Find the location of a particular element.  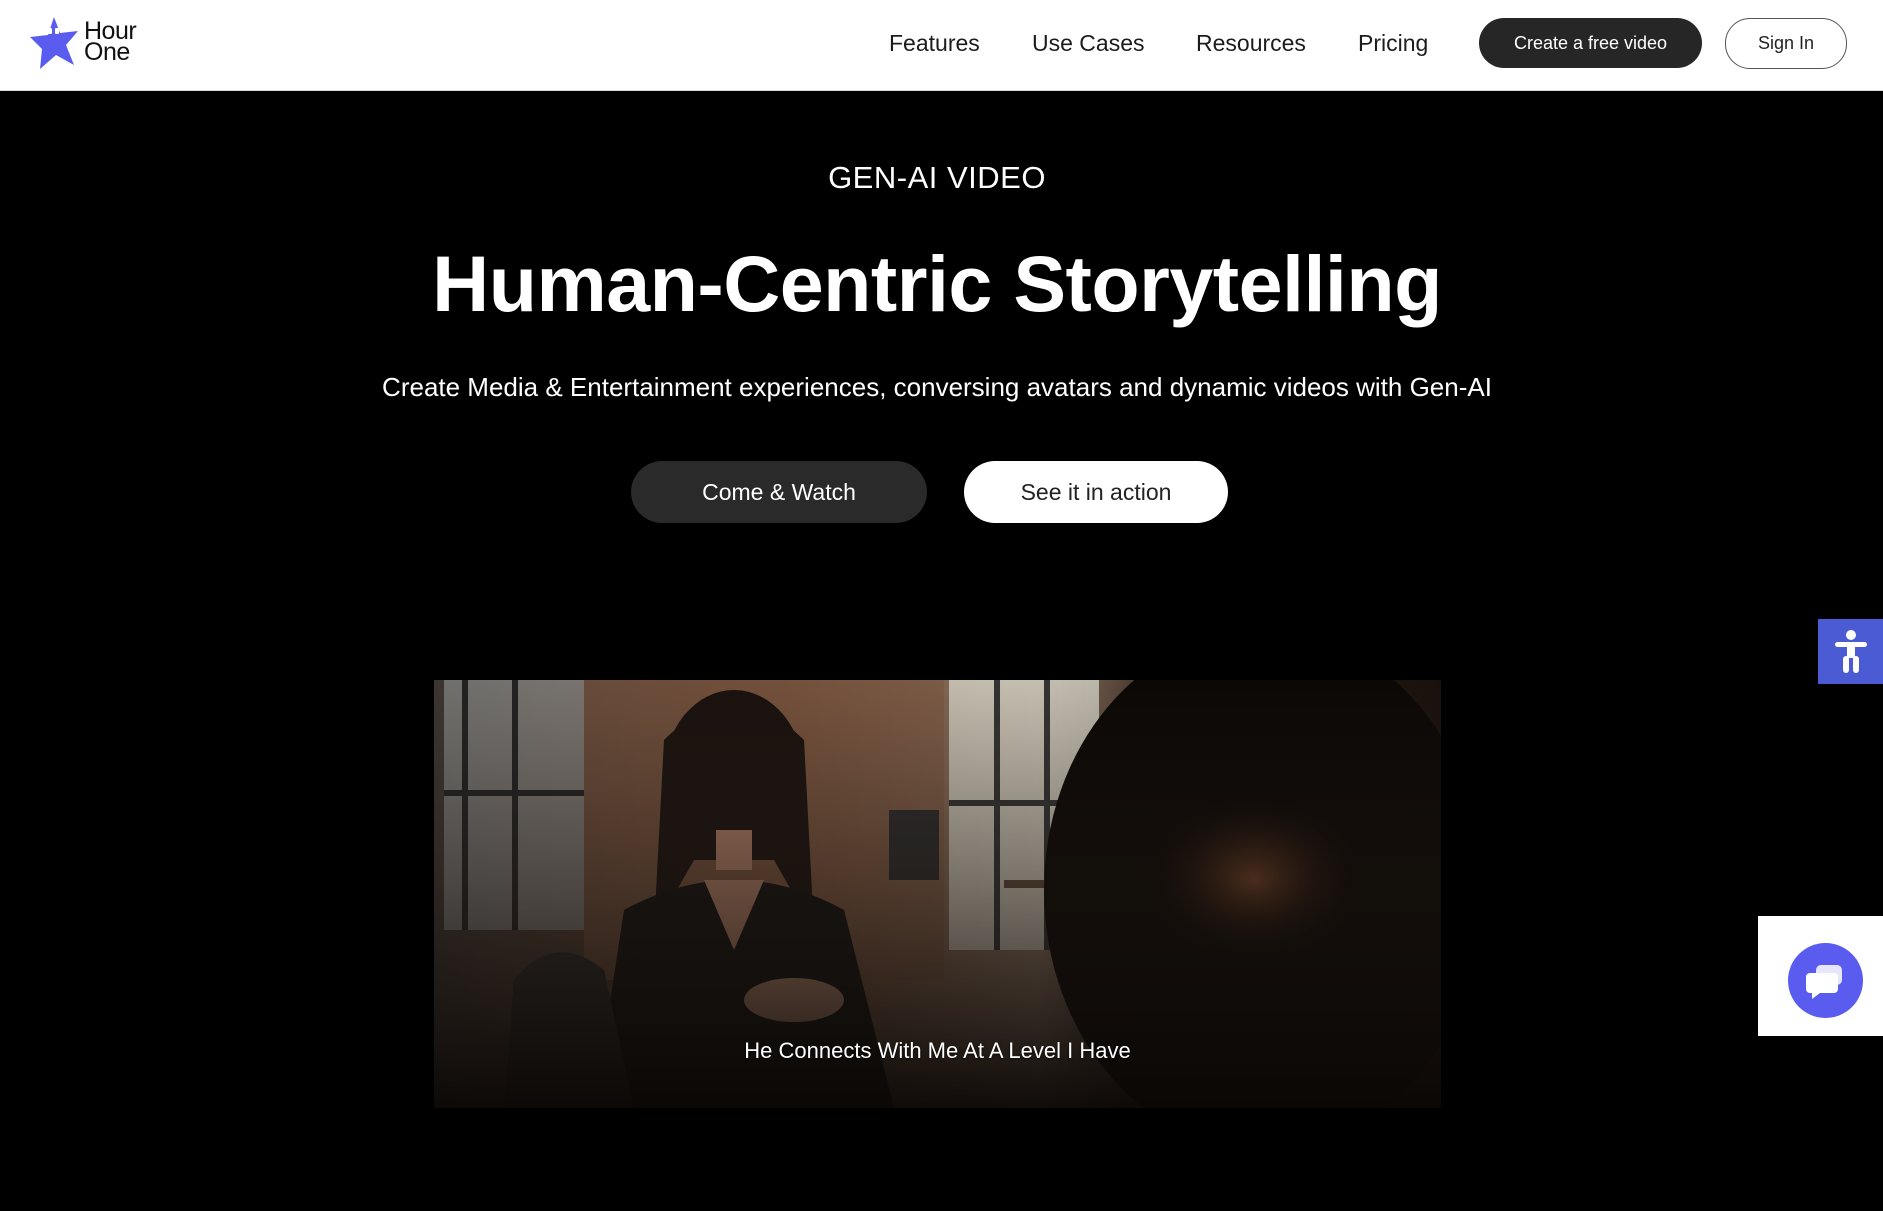

accessibility-toggle is located at coordinates (1850, 651).